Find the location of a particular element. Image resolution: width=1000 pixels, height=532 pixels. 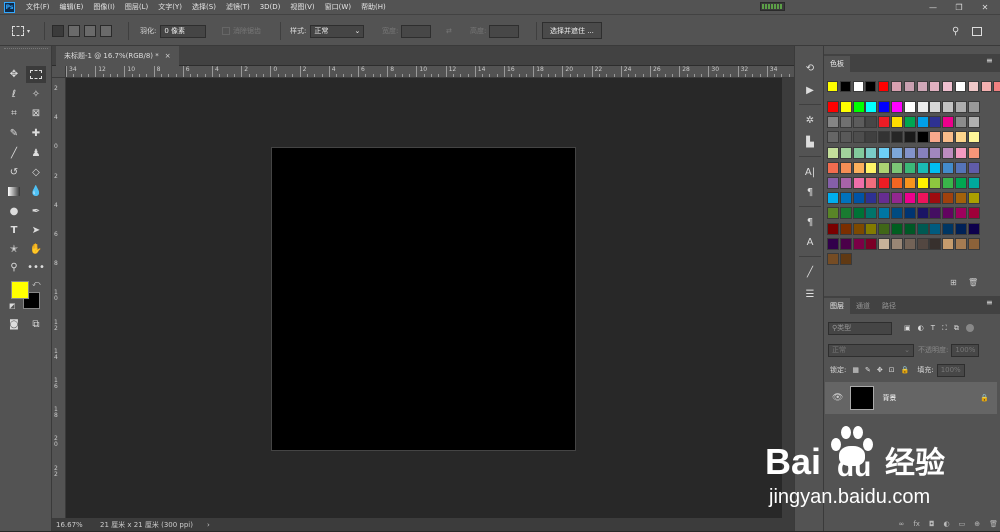

lock-transparent-icon: ▦ is located at coordinates (855, 370).